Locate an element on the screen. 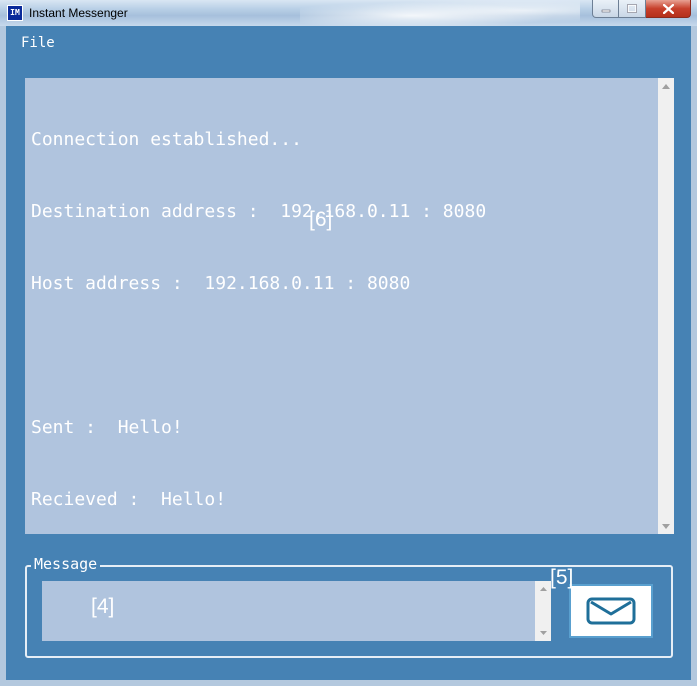 This screenshot has width=697, height=686. annotation-label: [4] is located at coordinates (103, 606).